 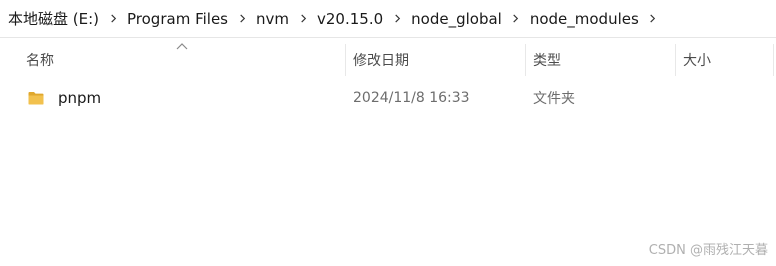 What do you see at coordinates (53, 18) in the screenshot?
I see `breadcrumb-drive: 本地磁盘 (E:)` at bounding box center [53, 18].